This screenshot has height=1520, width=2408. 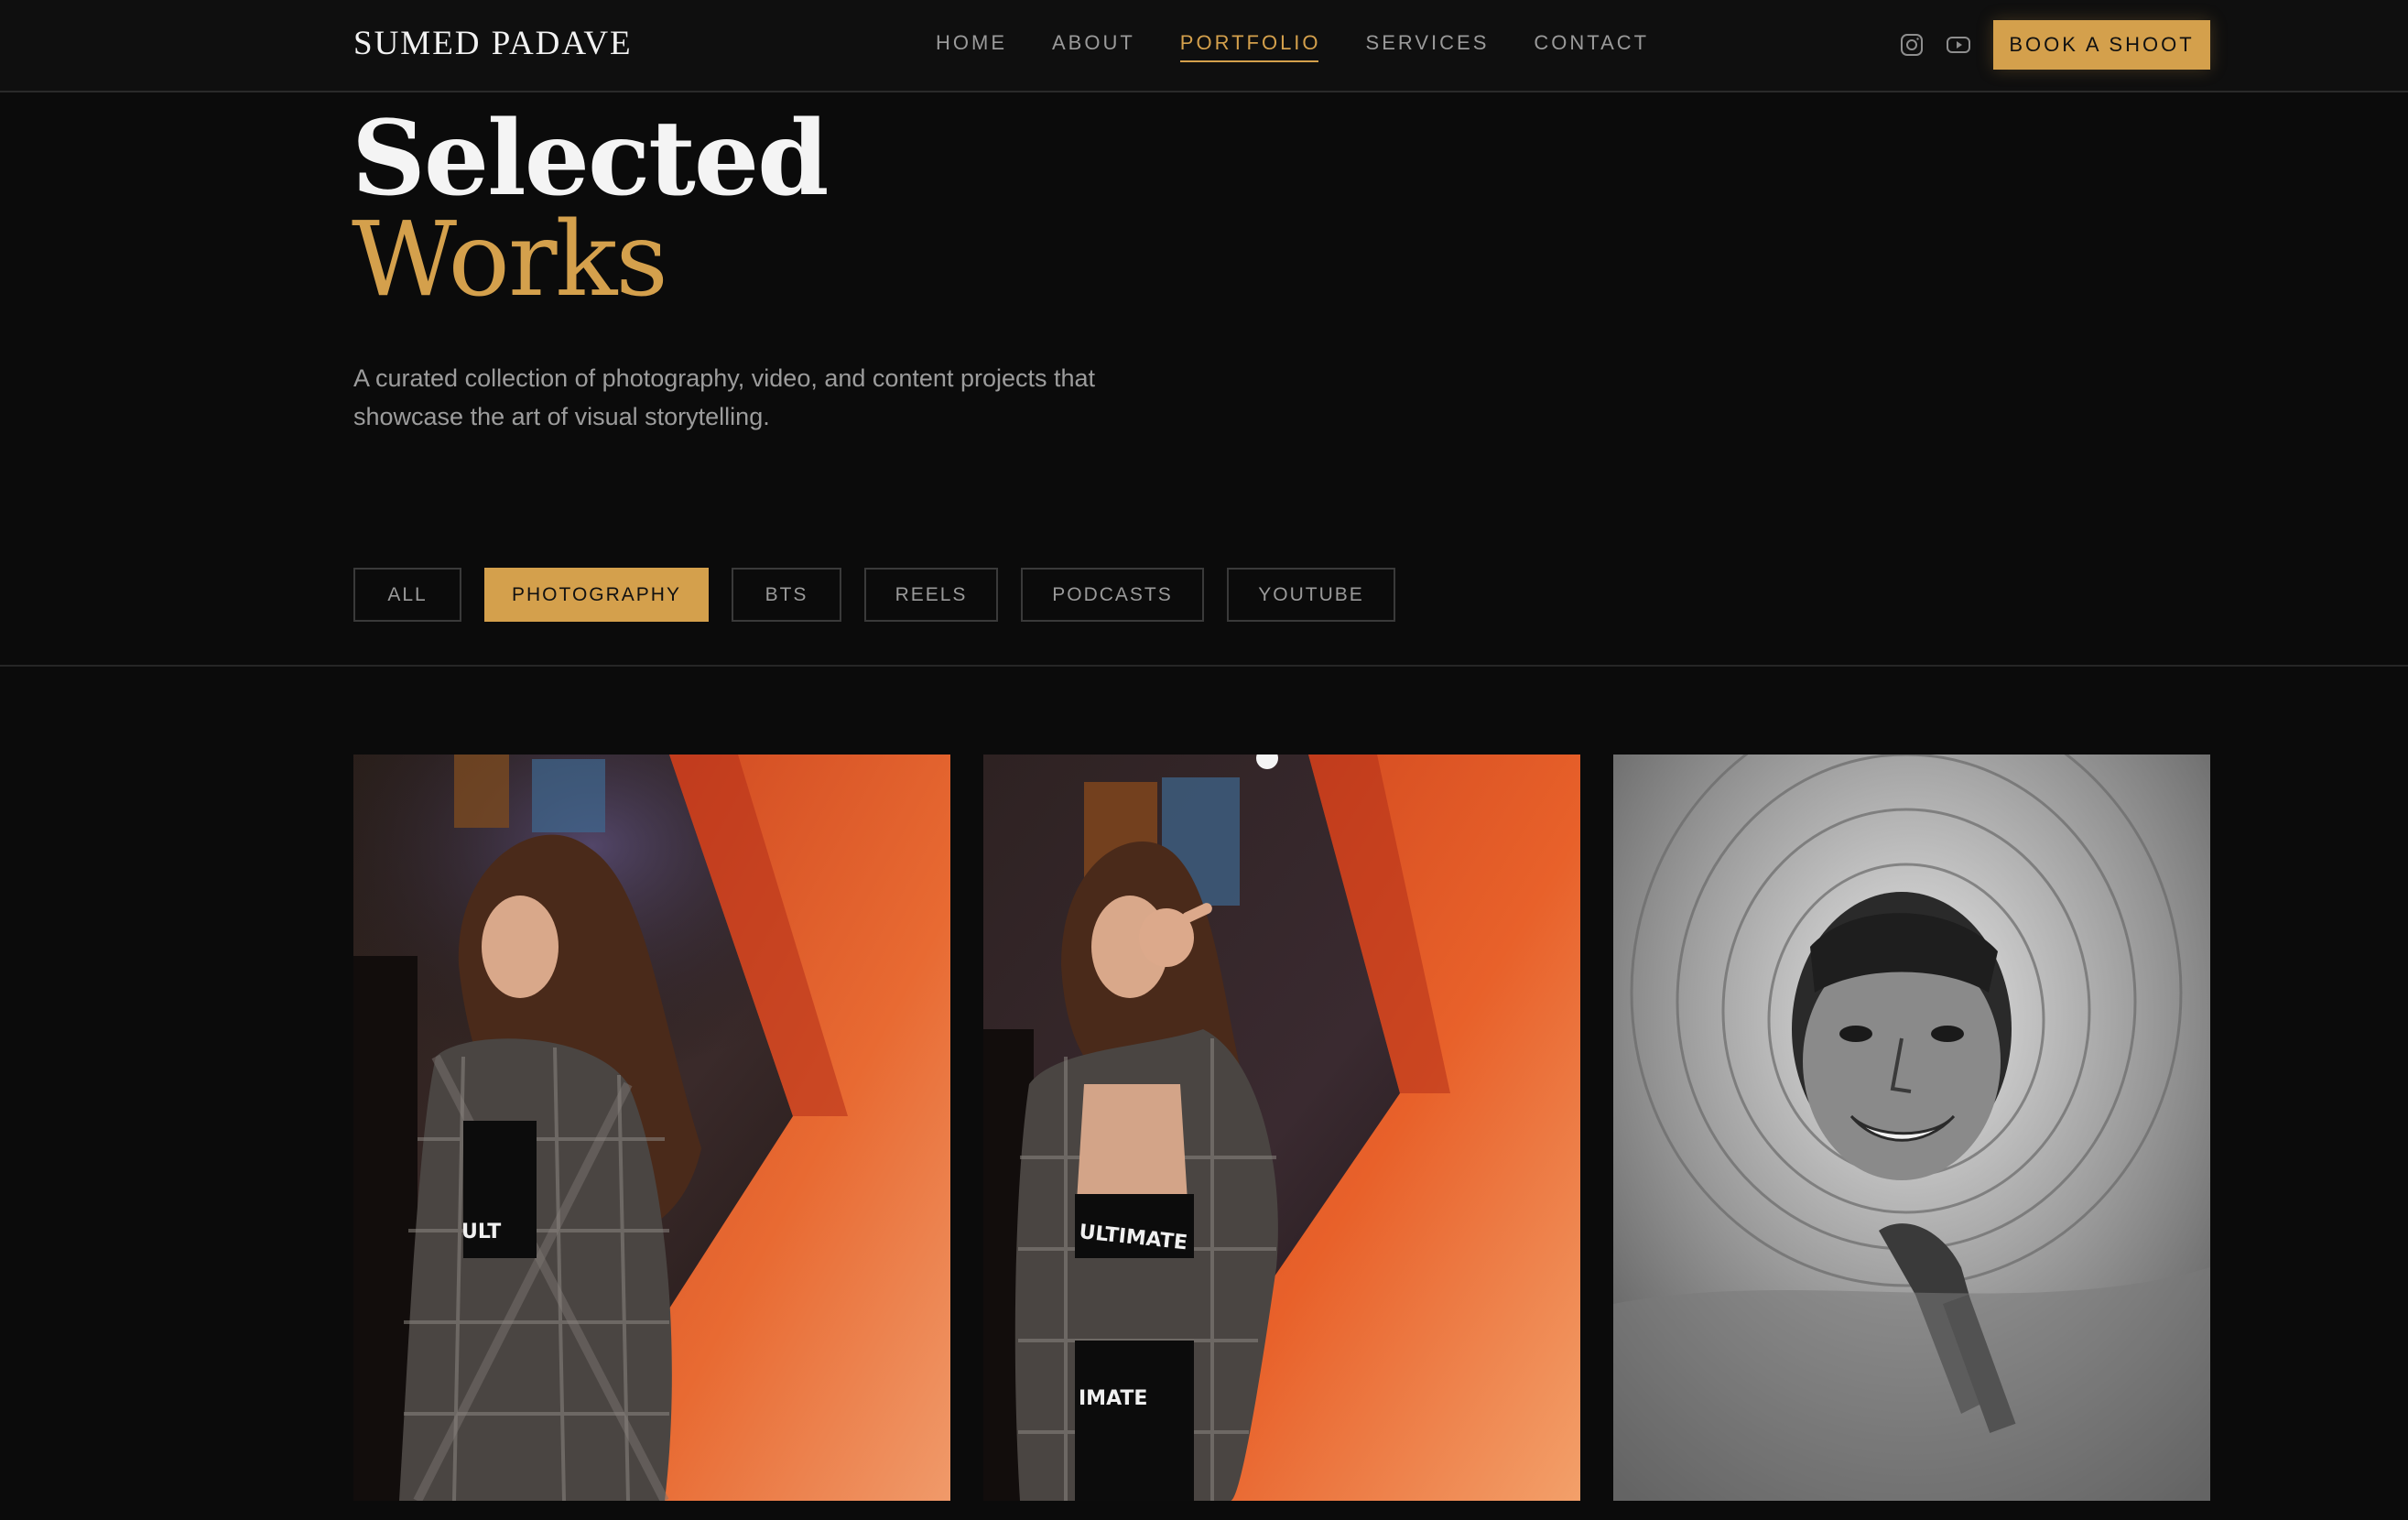 I want to click on page-title-line1: Selected, so click(x=590, y=159).